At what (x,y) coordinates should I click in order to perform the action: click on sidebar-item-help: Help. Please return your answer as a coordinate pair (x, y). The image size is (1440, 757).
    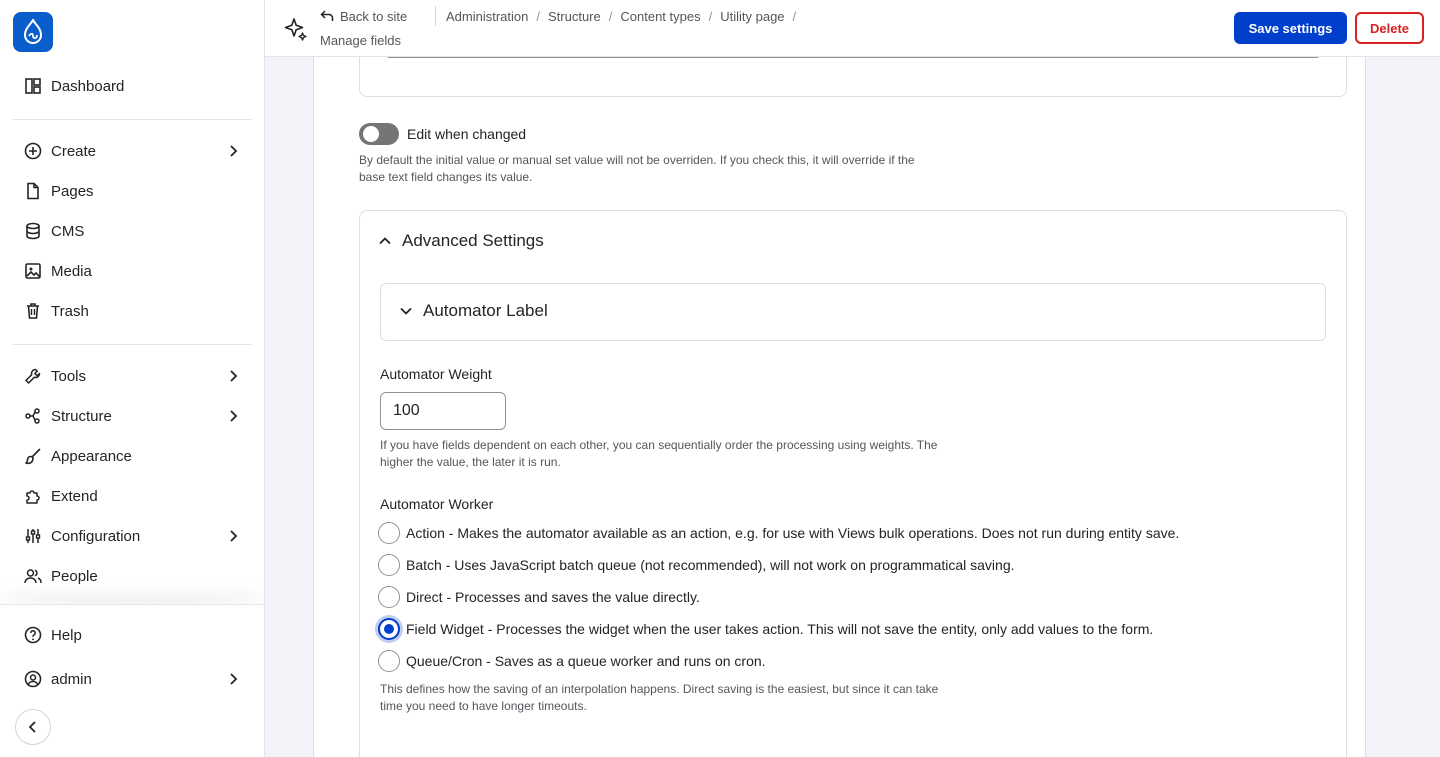
    Looking at the image, I should click on (133, 635).